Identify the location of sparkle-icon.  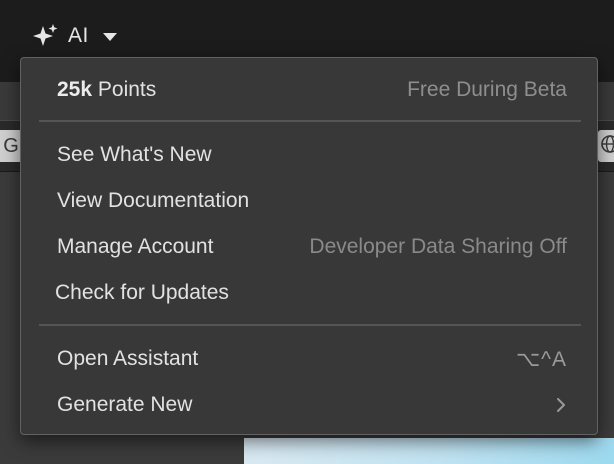
(45, 36).